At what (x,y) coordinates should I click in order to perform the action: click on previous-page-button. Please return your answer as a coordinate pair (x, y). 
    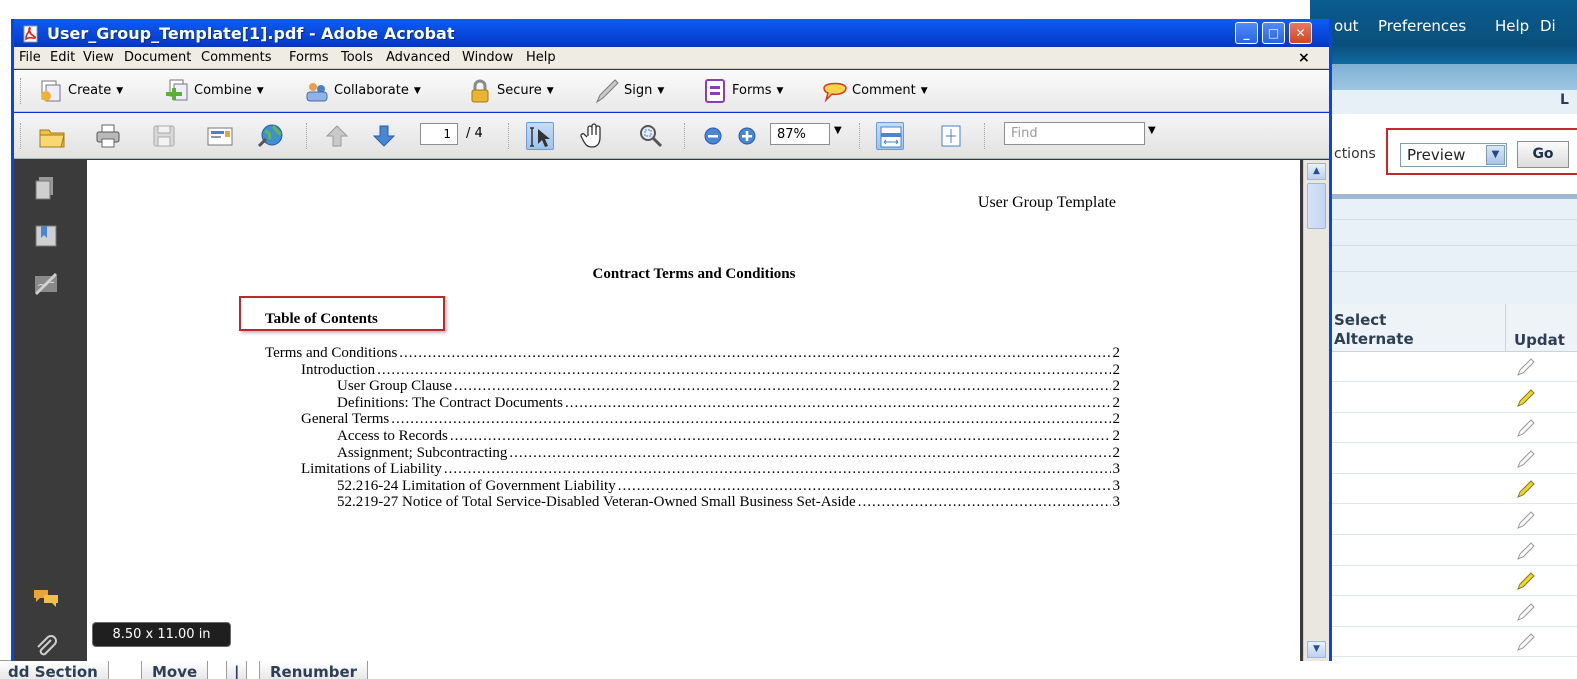
    Looking at the image, I should click on (337, 136).